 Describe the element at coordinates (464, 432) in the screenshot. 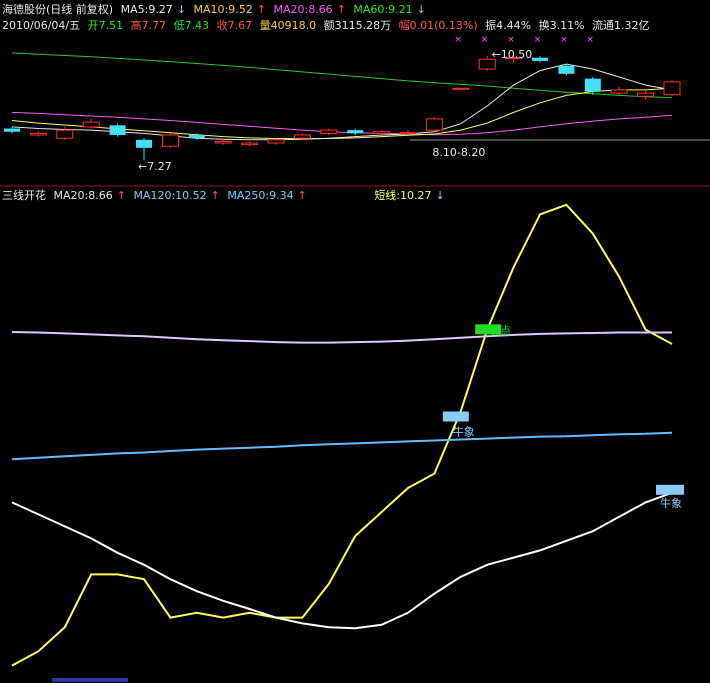

I see `bull-label-1: 牛象` at that location.